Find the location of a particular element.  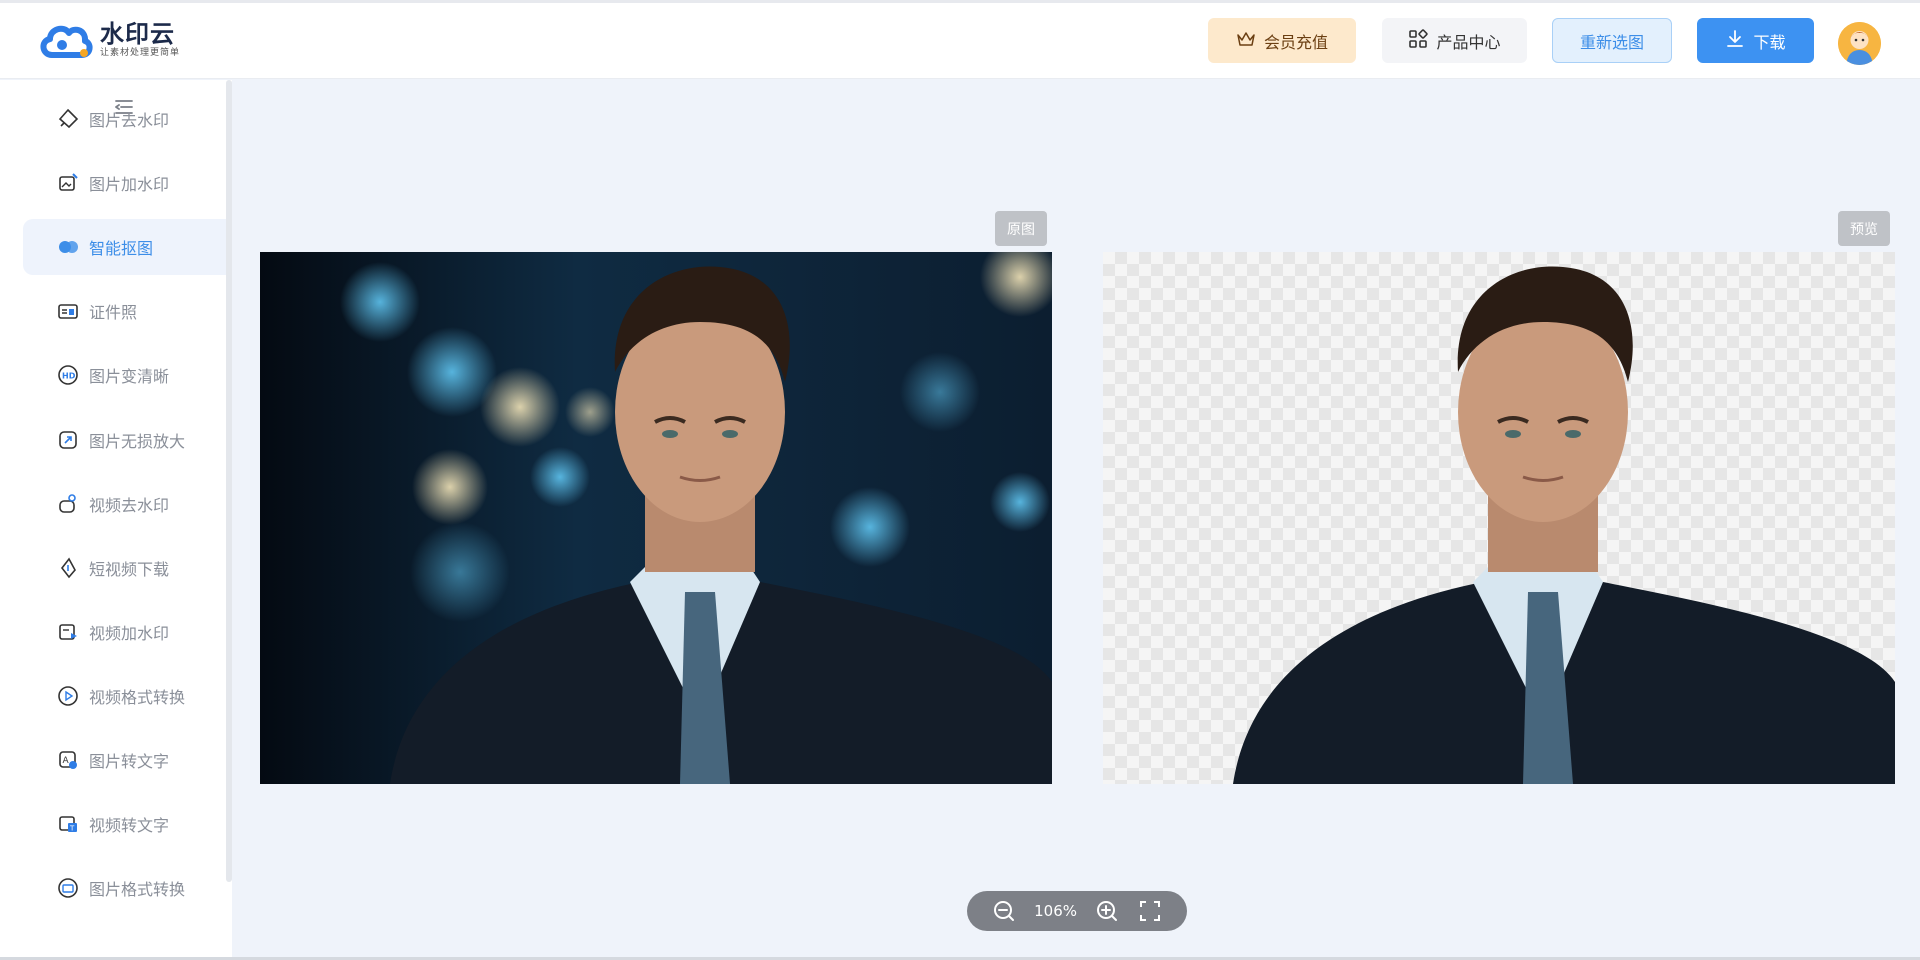

sidebar-item-image-to-text: A 图片转文字 is located at coordinates (124, 760).